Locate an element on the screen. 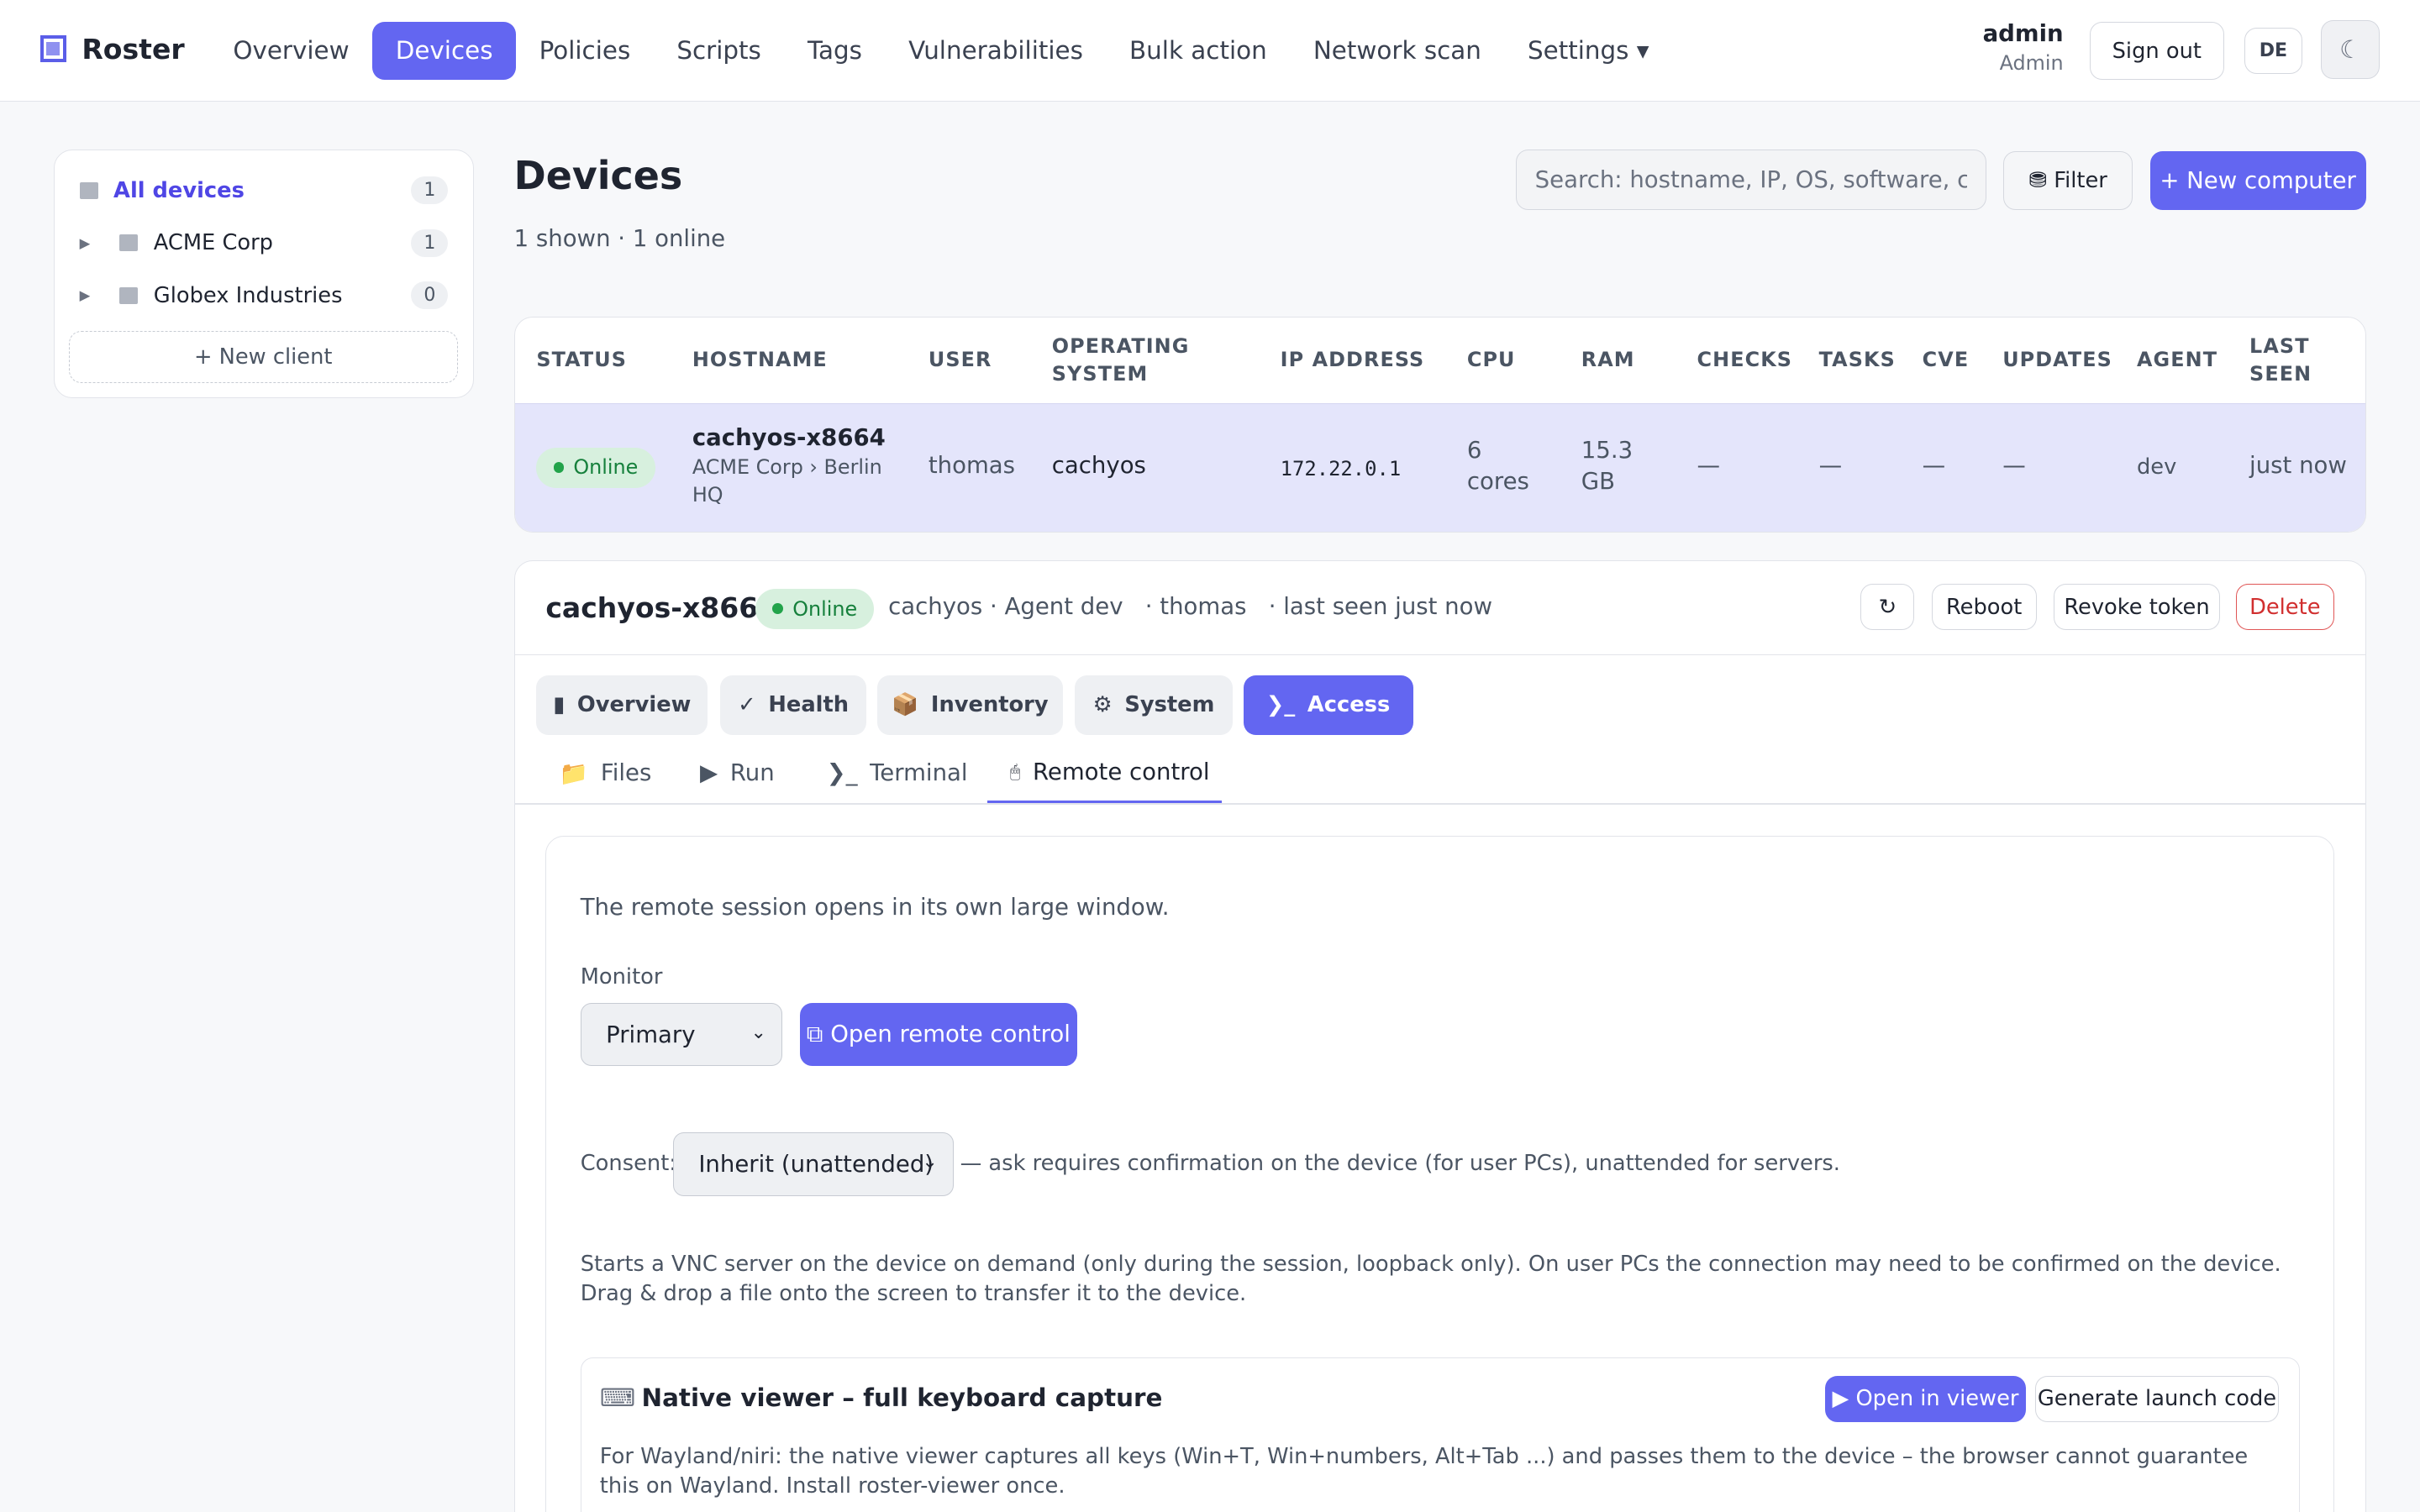 This screenshot has height=1512, width=2420. sign-out-button: Sign out is located at coordinates (2156, 51).